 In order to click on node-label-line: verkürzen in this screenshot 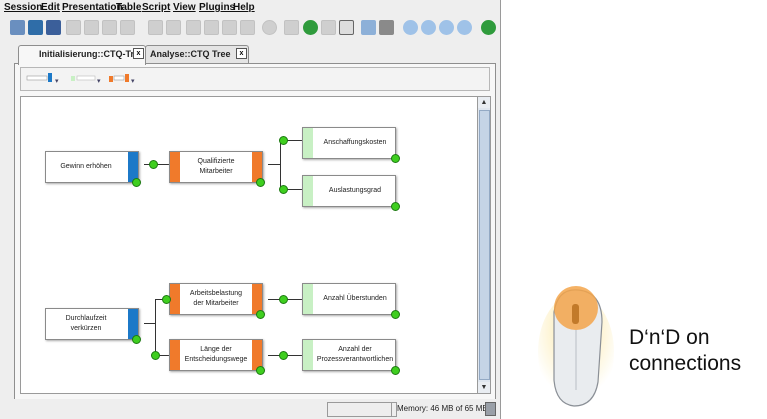, I will do `click(86, 328)`.